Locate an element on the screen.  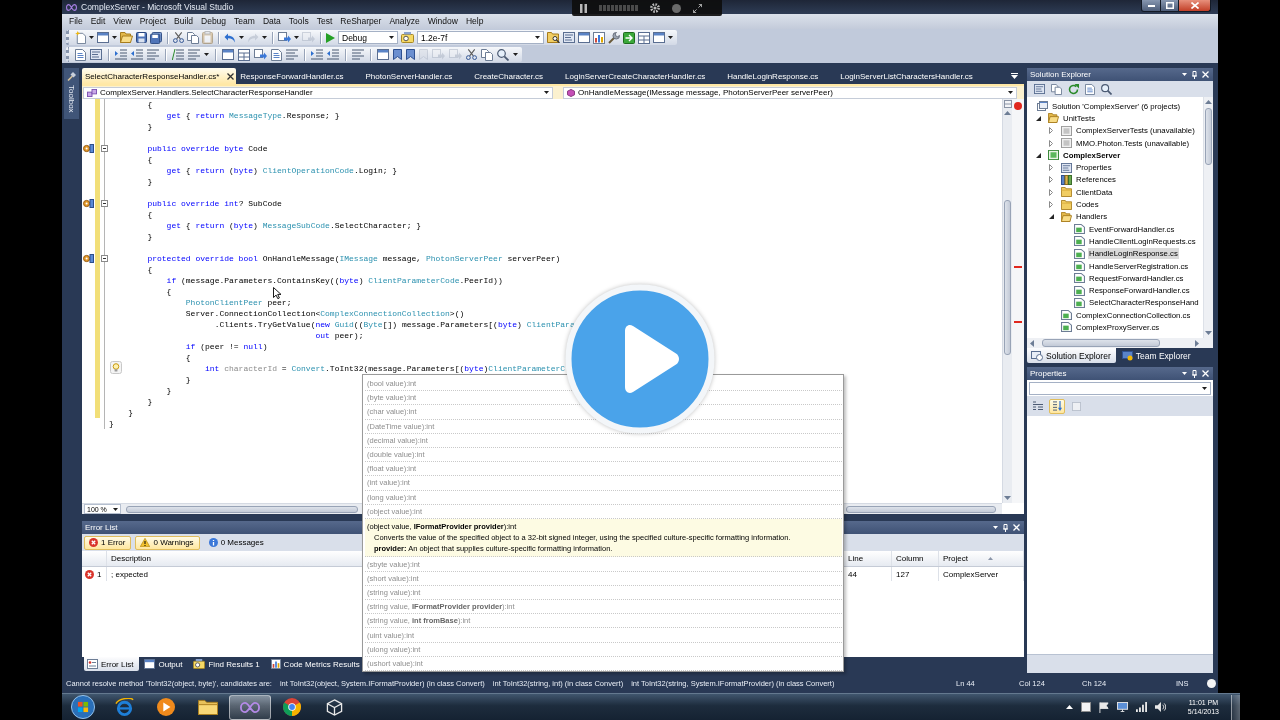
tab-list-icon is located at coordinates (1014, 76).